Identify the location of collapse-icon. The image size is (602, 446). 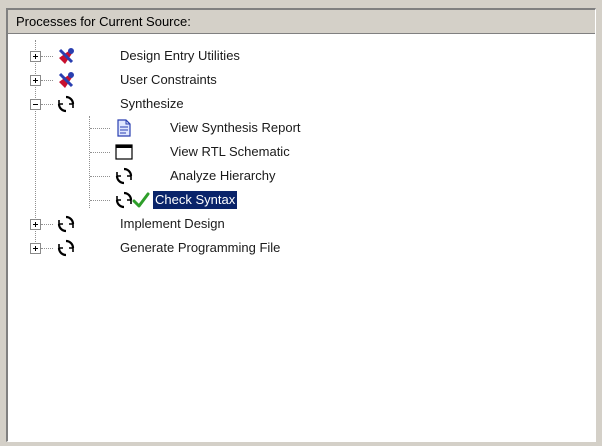
(35, 104).